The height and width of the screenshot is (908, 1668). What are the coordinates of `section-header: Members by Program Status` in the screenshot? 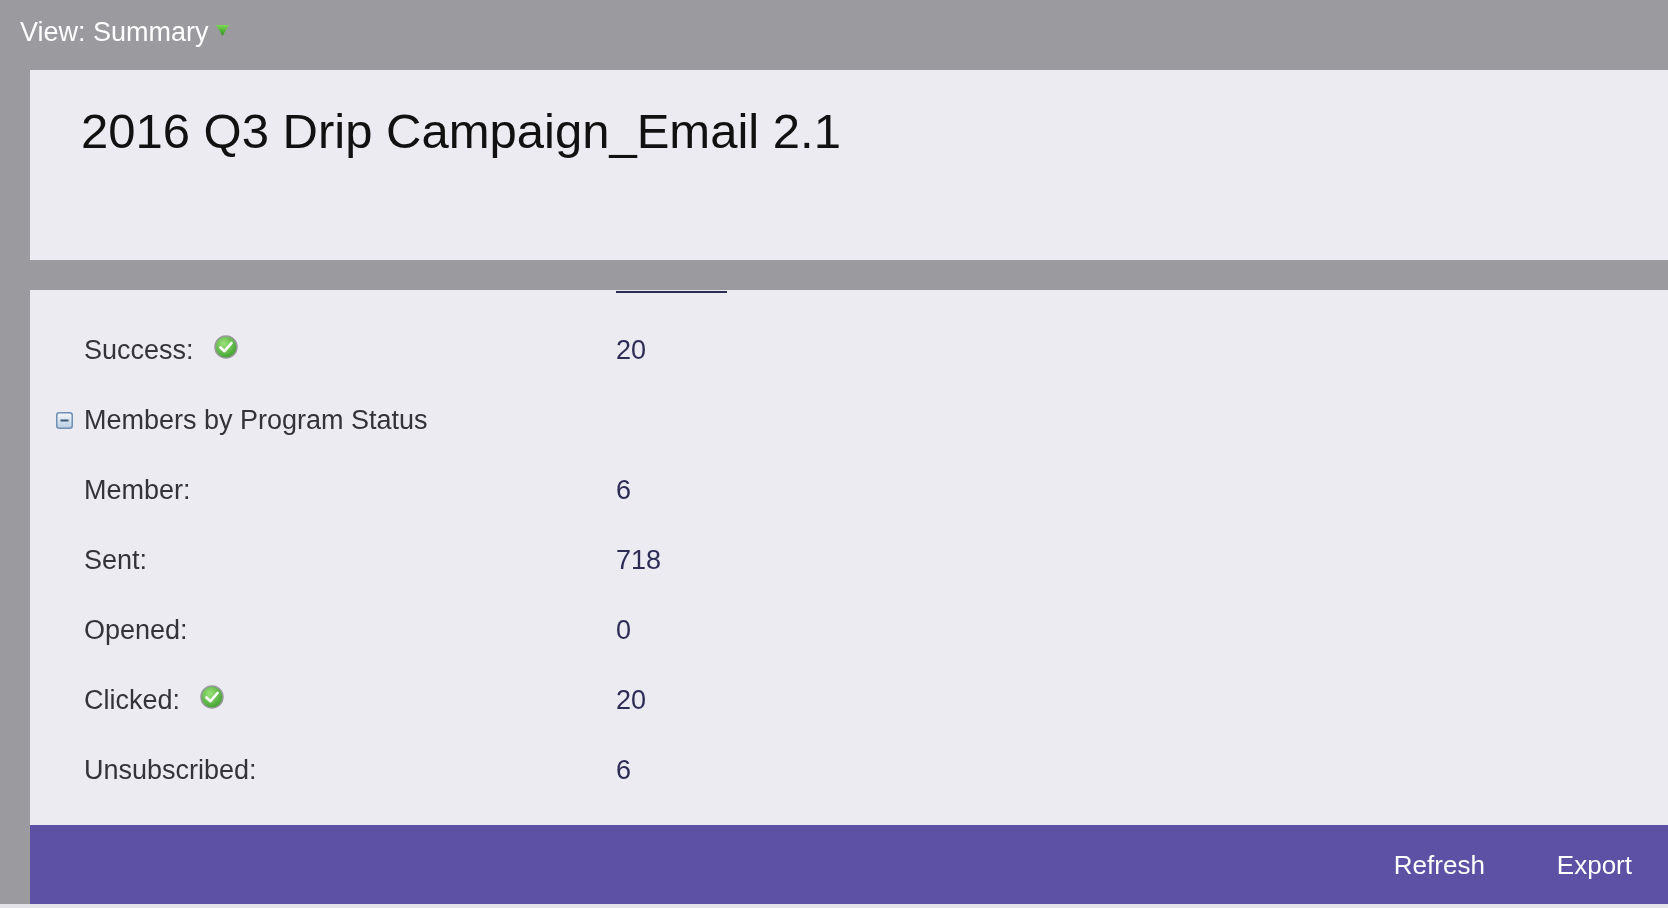 It's located at (256, 420).